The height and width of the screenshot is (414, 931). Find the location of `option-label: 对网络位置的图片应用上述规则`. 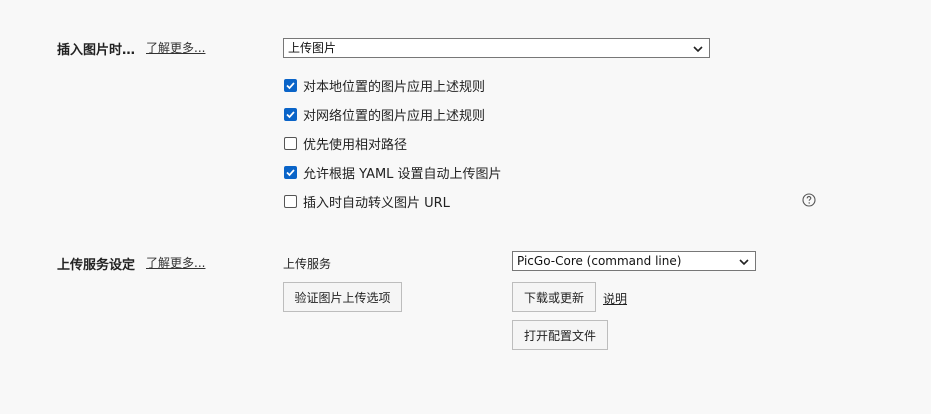

option-label: 对网络位置的图片应用上述规则 is located at coordinates (394, 116).